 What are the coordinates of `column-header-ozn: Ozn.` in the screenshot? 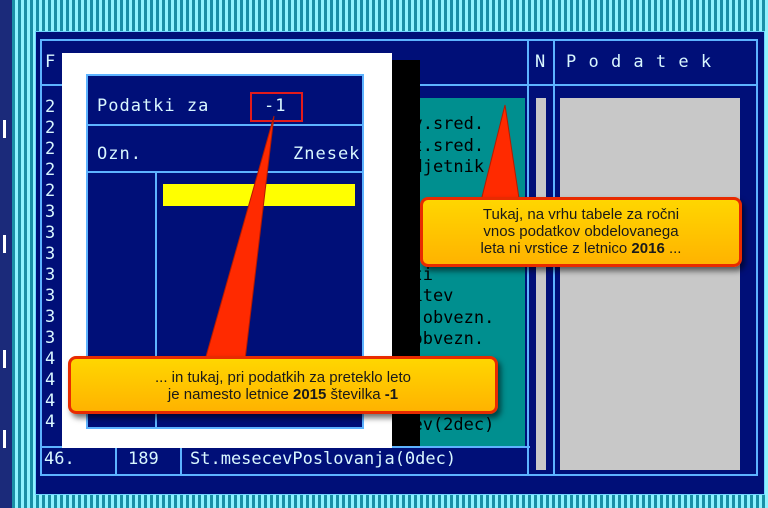 It's located at (119, 154).